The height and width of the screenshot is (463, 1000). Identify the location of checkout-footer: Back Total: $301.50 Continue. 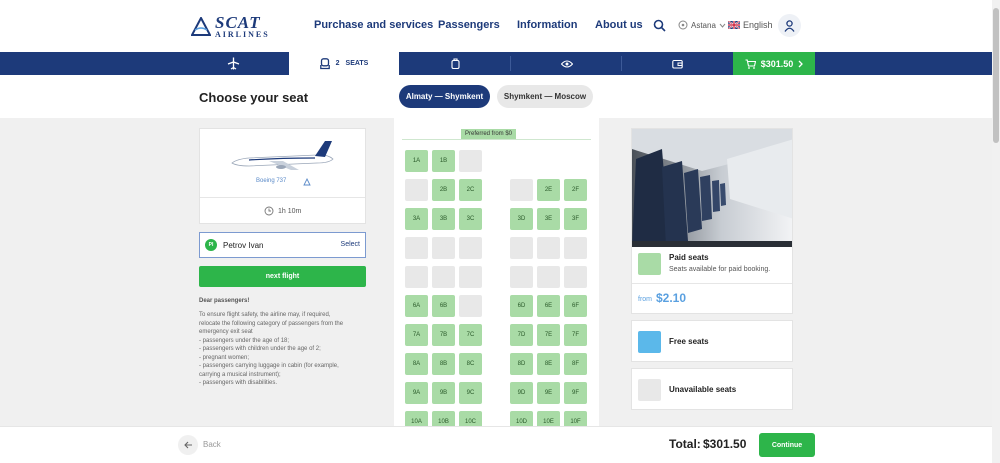
(496, 444).